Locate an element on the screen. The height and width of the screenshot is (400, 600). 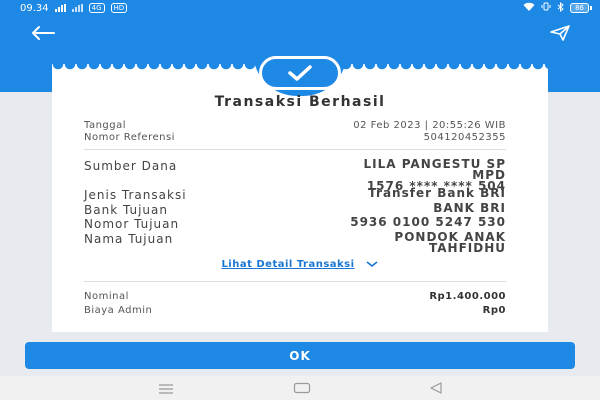
network-badge: 4G is located at coordinates (96, 8).